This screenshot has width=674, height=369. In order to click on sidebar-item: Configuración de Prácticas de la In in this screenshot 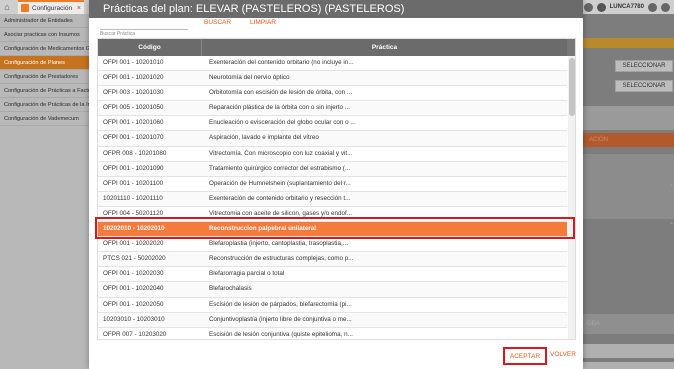, I will do `click(48, 105)`.